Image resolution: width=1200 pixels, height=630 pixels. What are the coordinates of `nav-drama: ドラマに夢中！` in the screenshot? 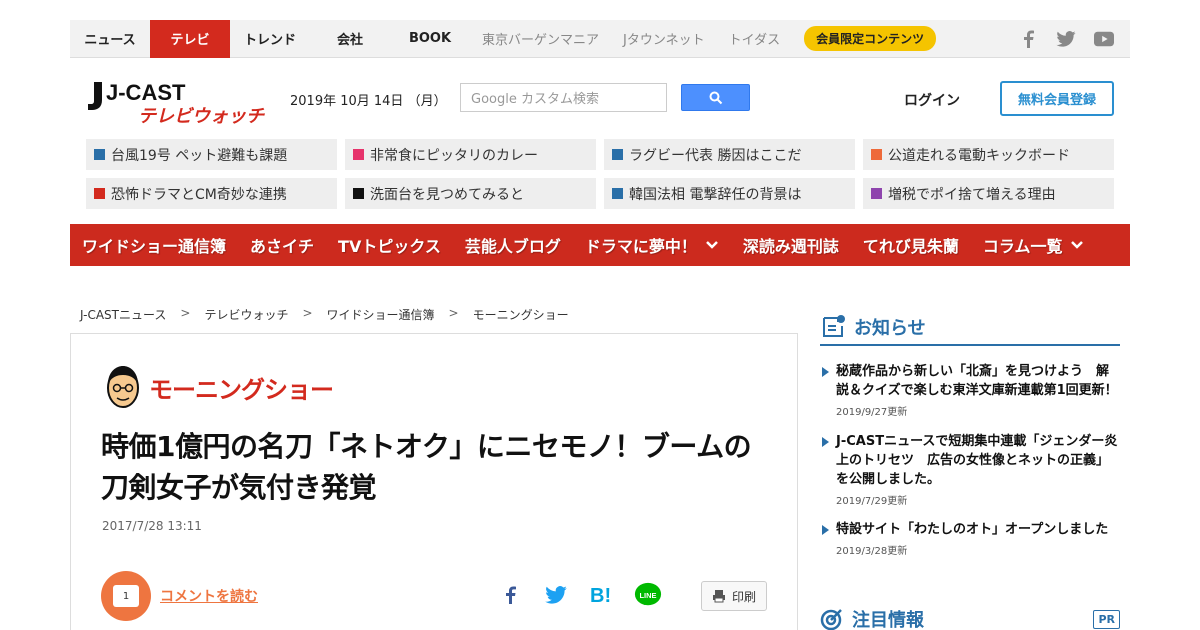 It's located at (652, 245).